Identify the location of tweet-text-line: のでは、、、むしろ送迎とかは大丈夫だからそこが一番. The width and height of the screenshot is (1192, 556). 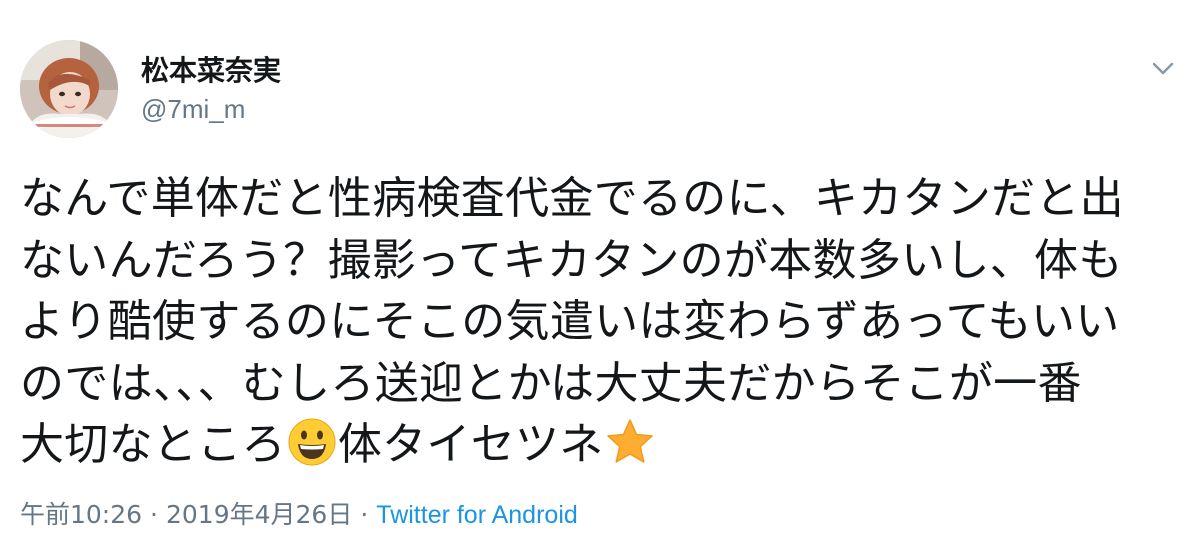
(551, 383).